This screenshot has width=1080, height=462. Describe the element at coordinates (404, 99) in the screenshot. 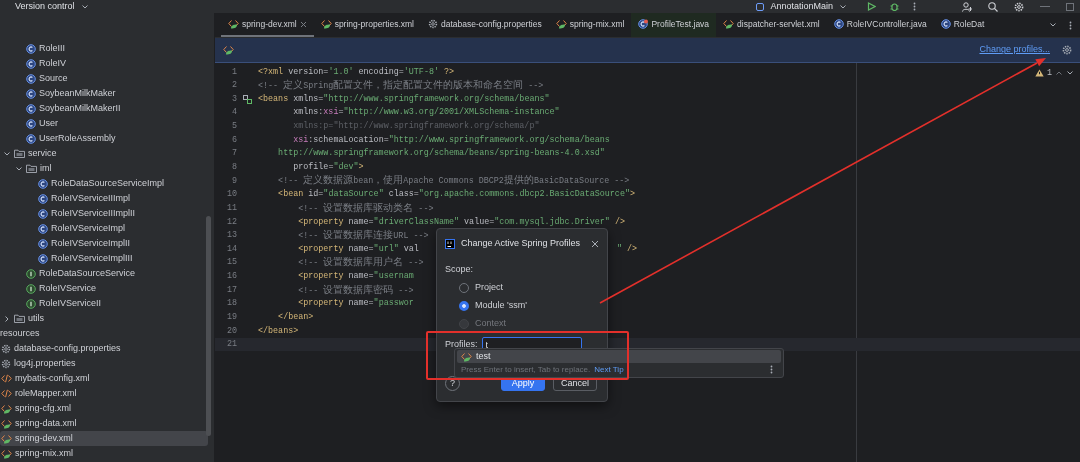

I see `code-line: <beans xmlns="http://www.springframework.org/schema/beans"` at that location.